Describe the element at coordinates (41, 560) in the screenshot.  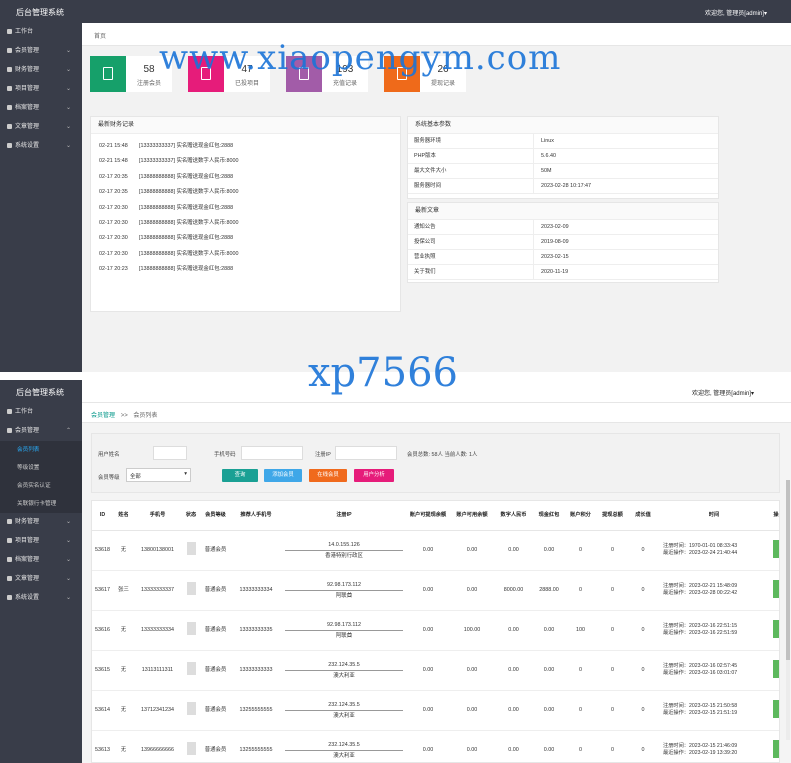
I see `sidebar-item-c2: 档案管理 ⌄` at that location.